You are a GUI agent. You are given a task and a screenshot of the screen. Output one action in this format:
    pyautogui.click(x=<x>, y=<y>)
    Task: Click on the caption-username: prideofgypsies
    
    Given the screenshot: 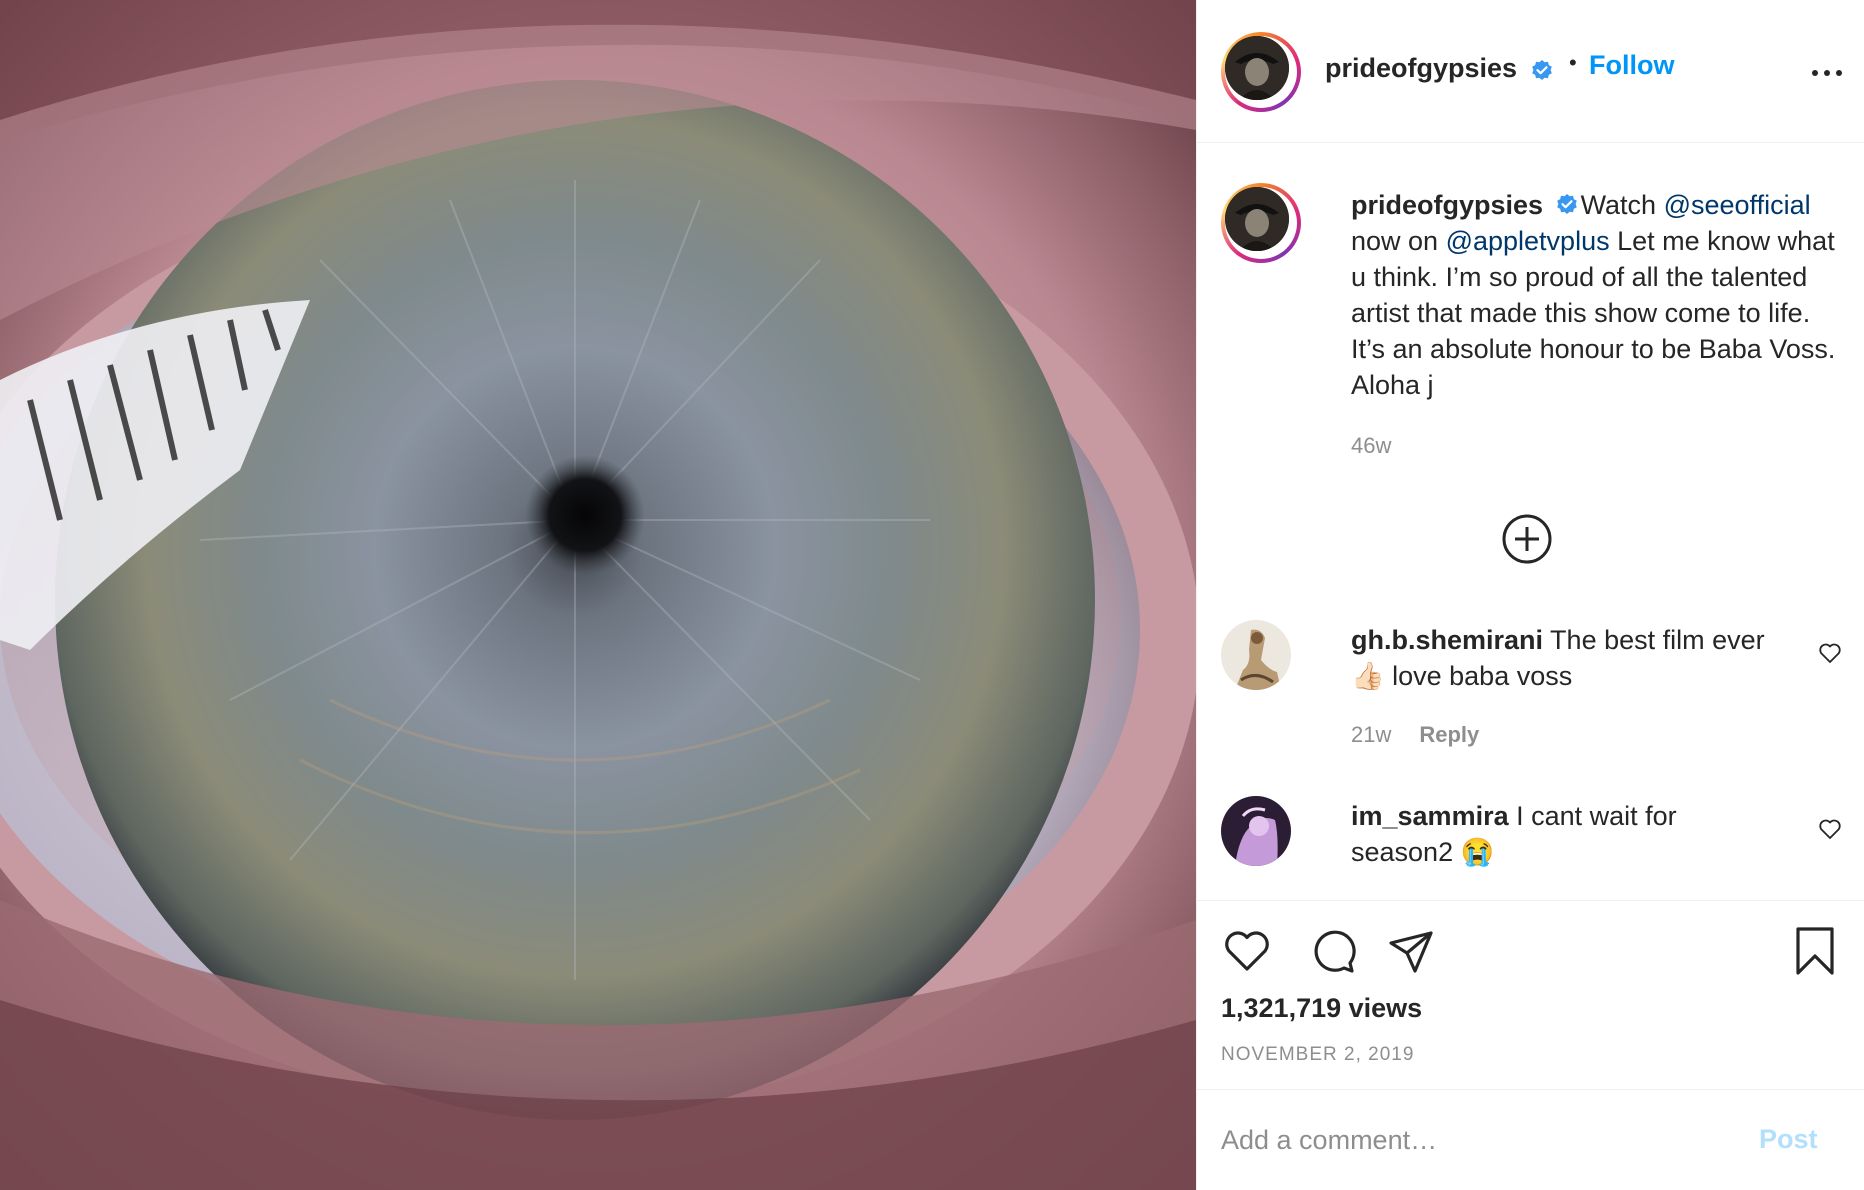 What is the action you would take?
    pyautogui.click(x=1447, y=205)
    